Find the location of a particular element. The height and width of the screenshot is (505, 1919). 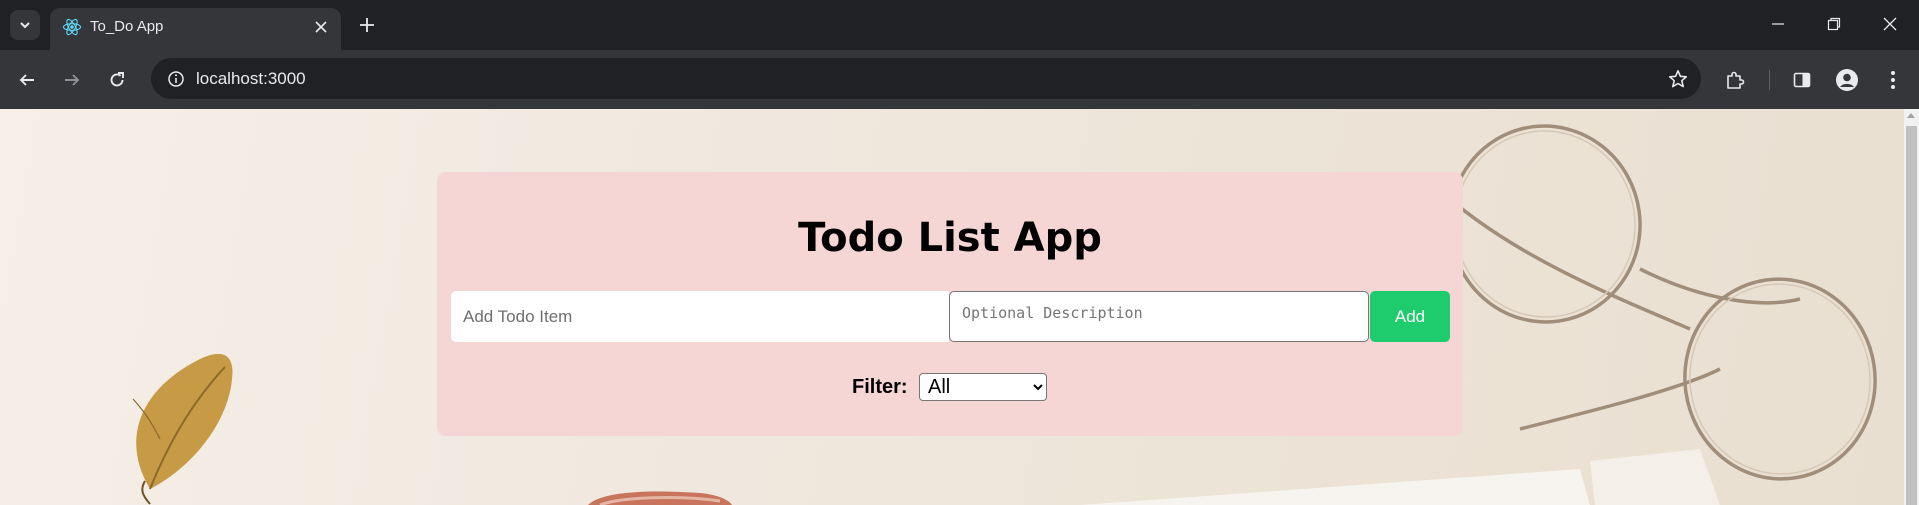

restore-button is located at coordinates (1834, 24).